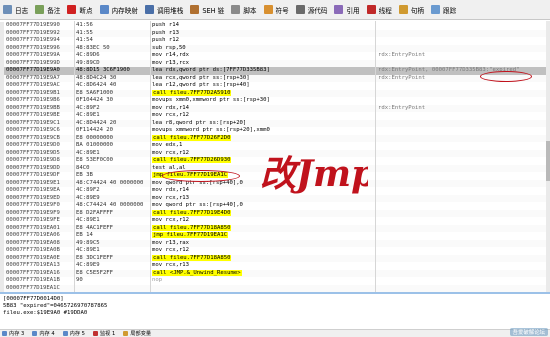 The height and width of the screenshot is (337, 550). Describe the element at coordinates (16, 9) in the screenshot. I see `toolbar-tab: 日志` at that location.